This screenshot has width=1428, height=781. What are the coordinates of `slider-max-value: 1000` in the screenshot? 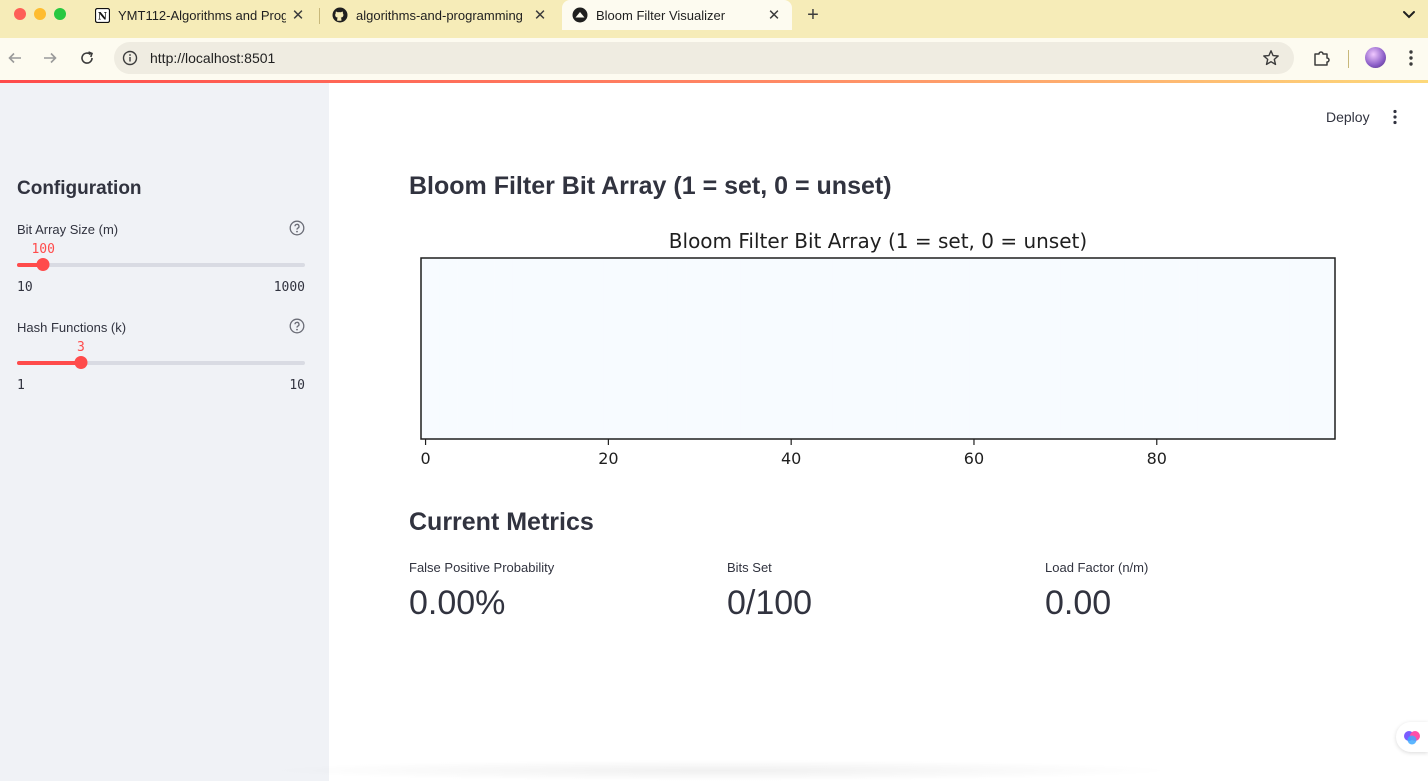 It's located at (289, 287).